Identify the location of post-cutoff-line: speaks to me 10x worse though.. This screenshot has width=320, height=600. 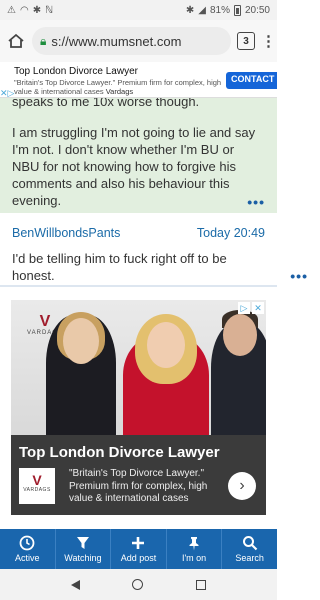
(106, 103).